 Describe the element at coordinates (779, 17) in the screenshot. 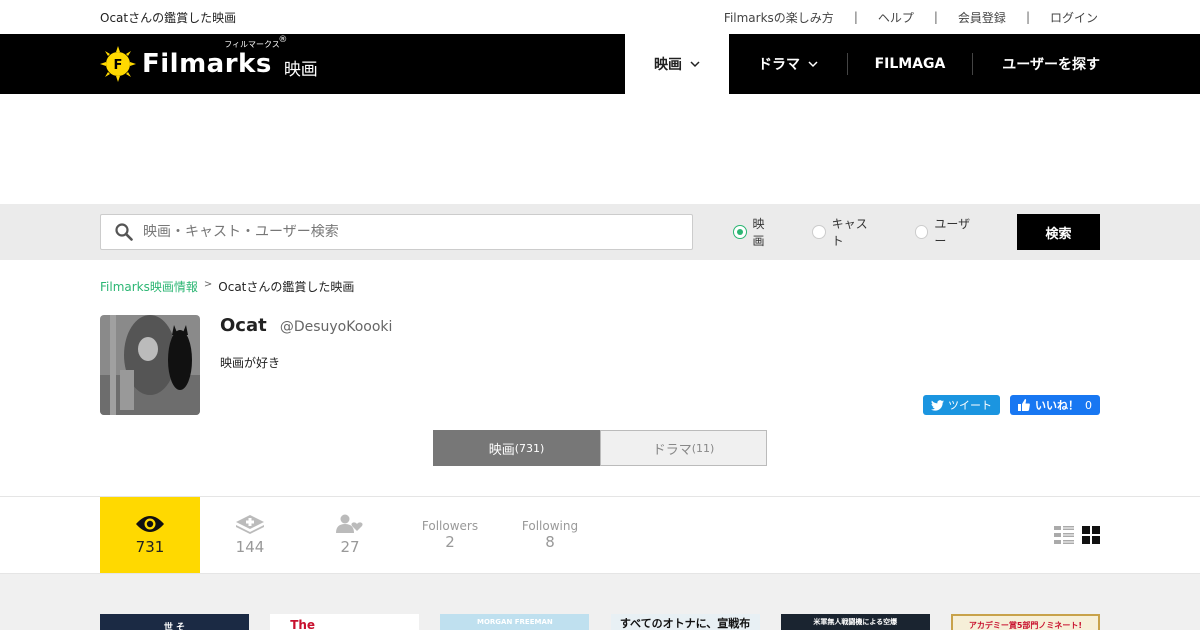

I see `link-how-to-enjoy: Filmarksの楽しみ方` at that location.